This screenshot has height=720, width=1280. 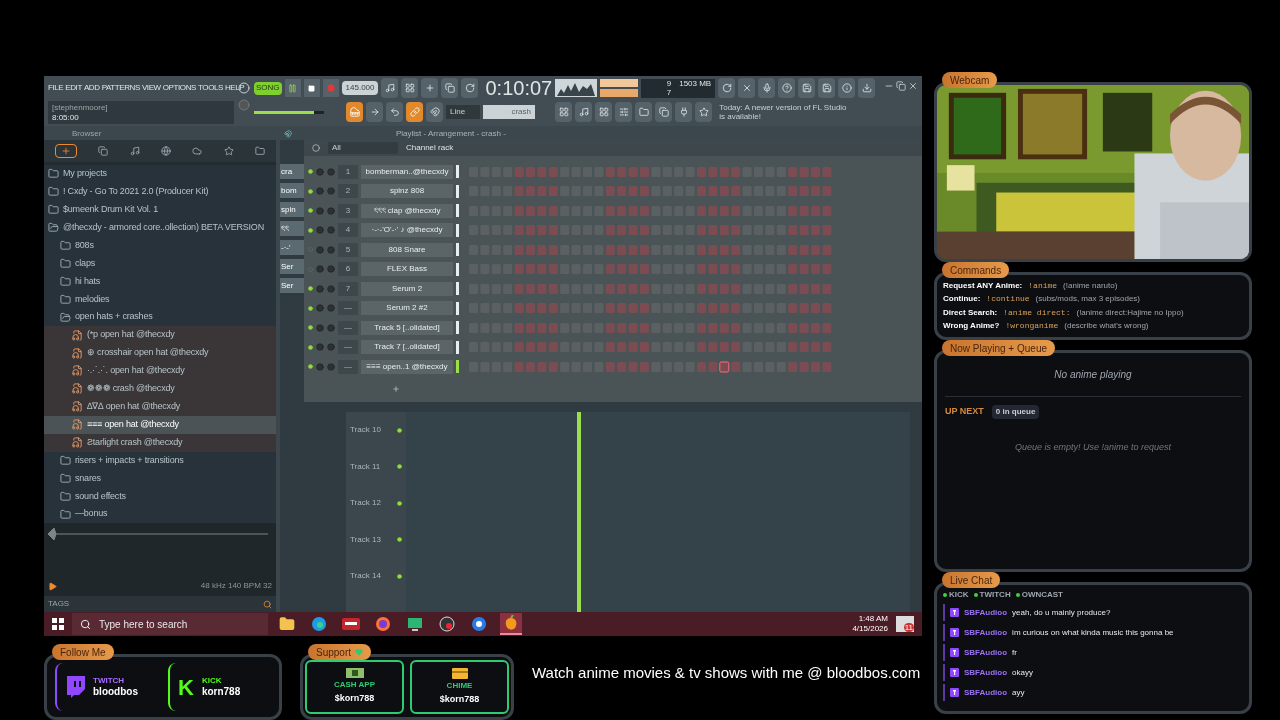 I want to click on up-next-heading: UP NEXT, so click(x=964, y=412).